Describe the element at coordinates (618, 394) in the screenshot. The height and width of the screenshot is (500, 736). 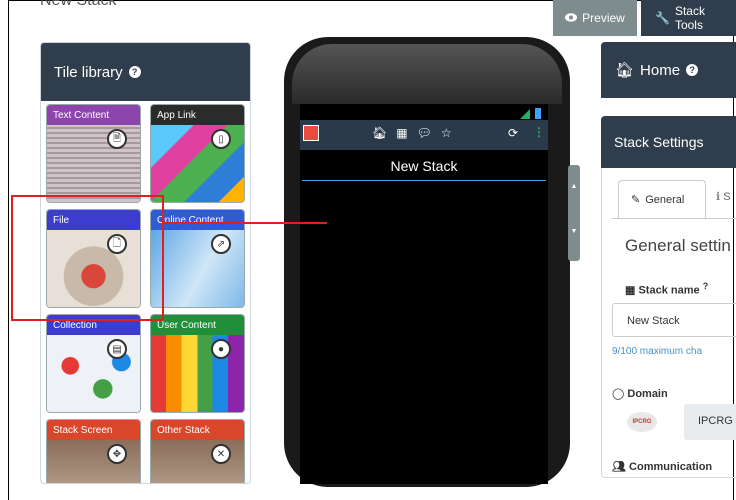
I see `circle-icon: ◯` at that location.